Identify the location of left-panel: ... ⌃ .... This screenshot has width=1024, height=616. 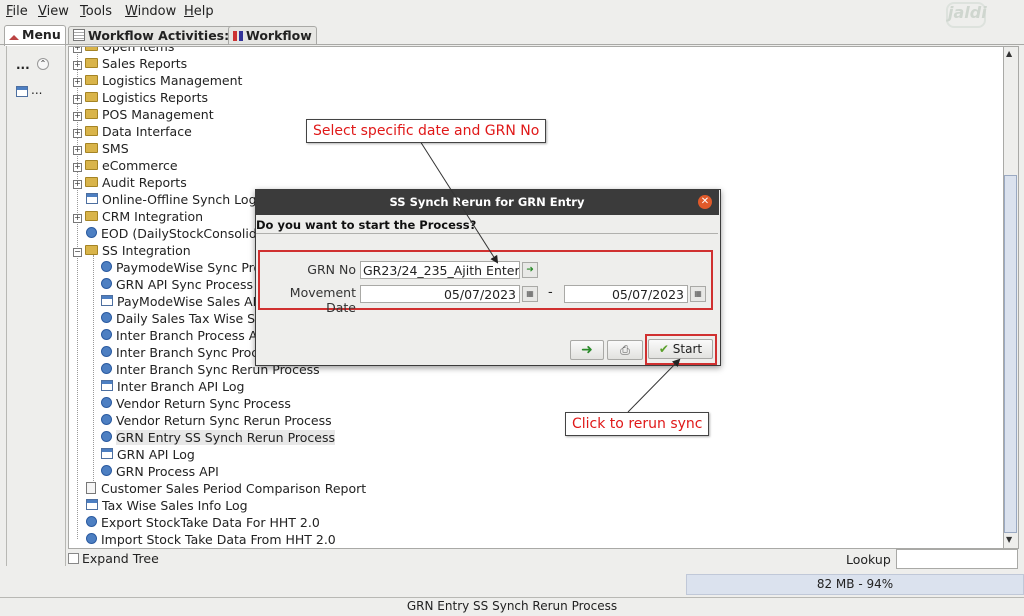
(36, 306).